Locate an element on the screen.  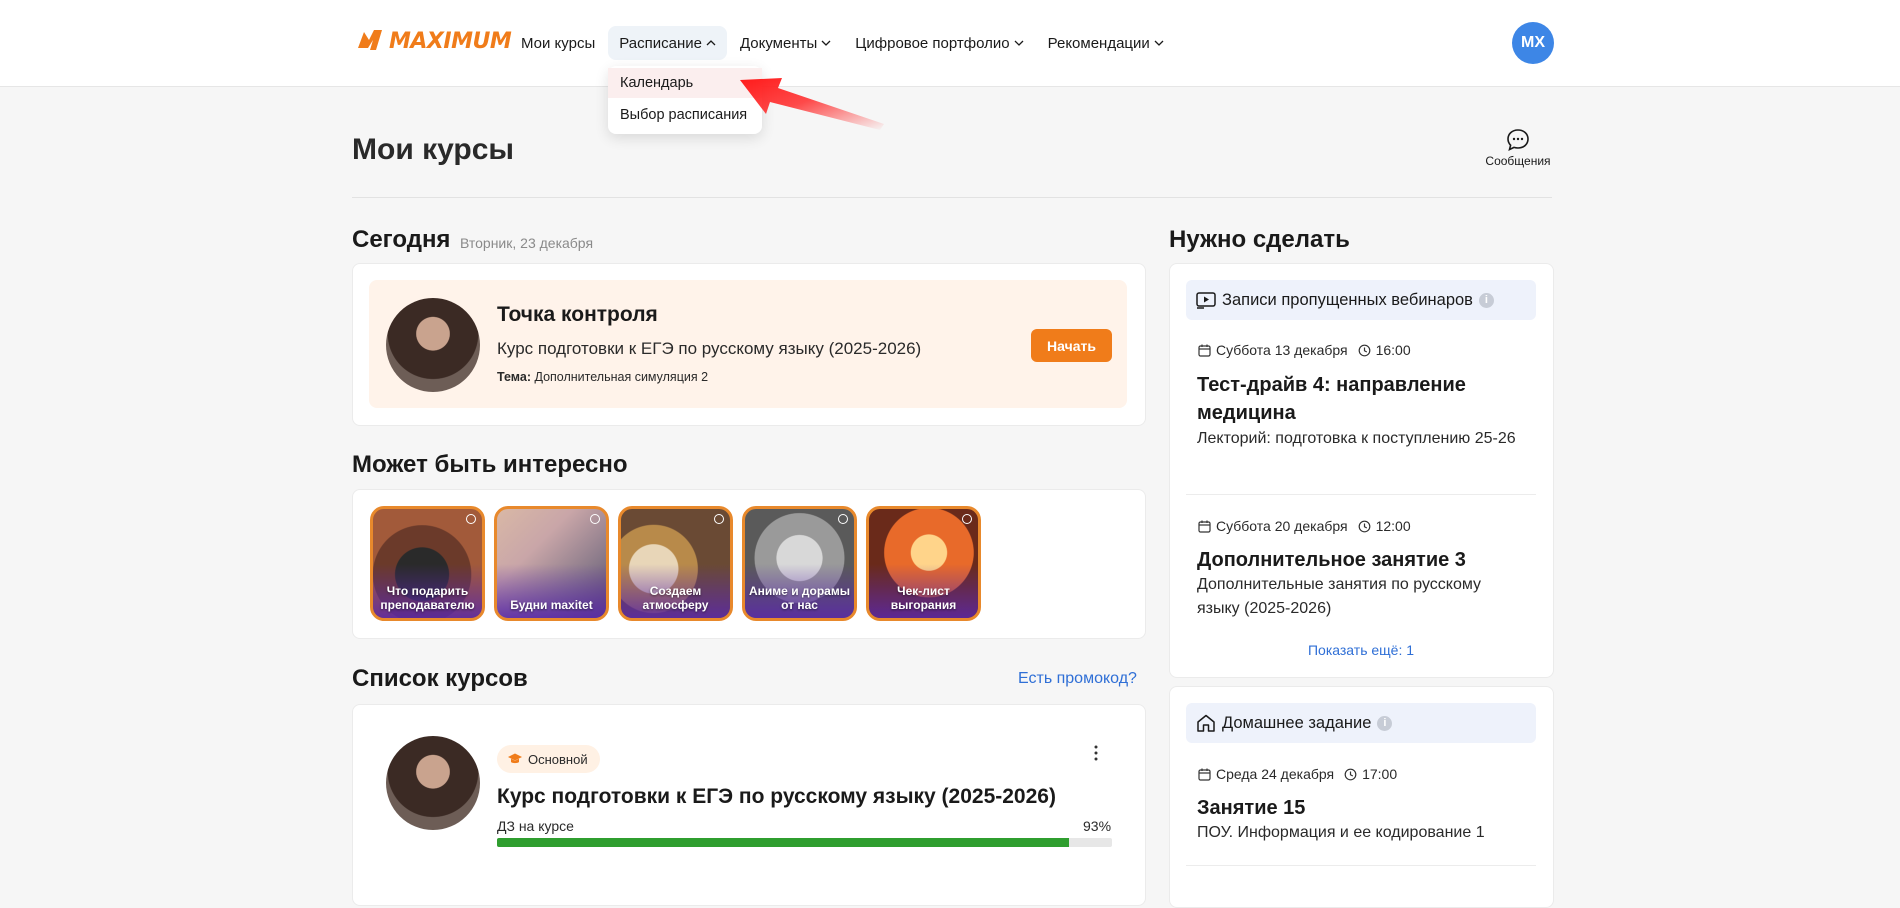
webinars-section-header: Записи пропущенных вебинаров i is located at coordinates (1361, 300).